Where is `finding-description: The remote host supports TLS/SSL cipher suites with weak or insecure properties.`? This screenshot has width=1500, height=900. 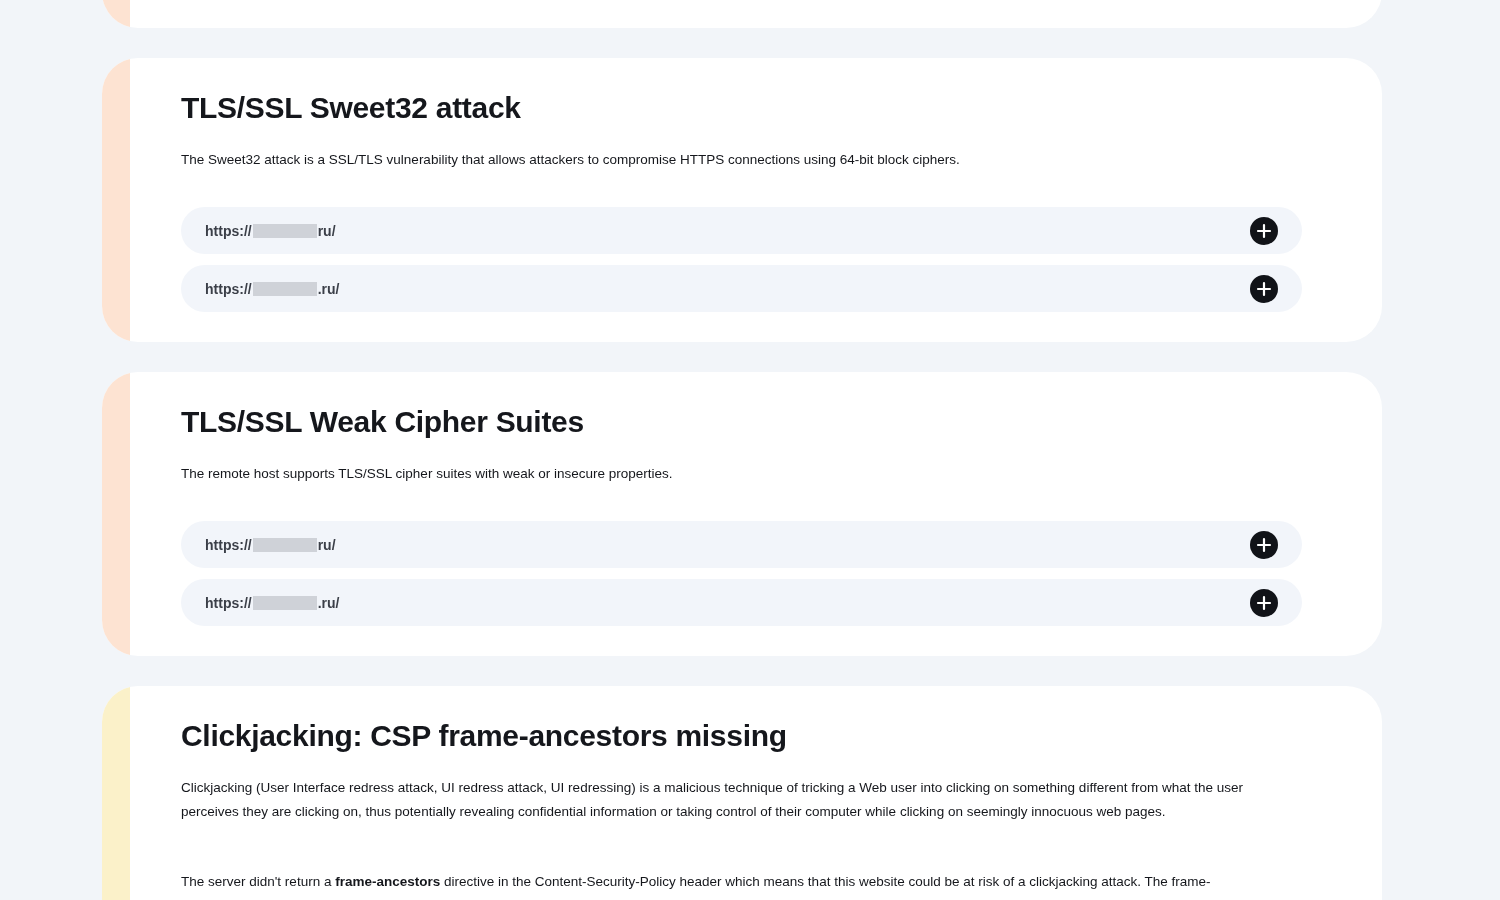
finding-description: The remote host supports TLS/SSL cipher suites with weak or insecure properties. is located at coordinates (427, 474).